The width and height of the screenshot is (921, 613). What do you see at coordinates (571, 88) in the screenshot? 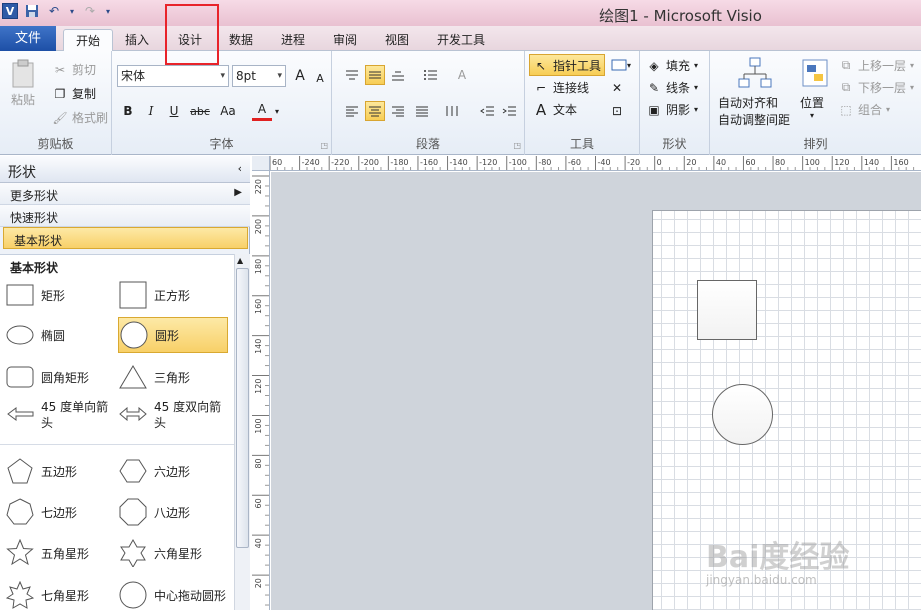
I see `connector-label: 连接线` at bounding box center [571, 88].